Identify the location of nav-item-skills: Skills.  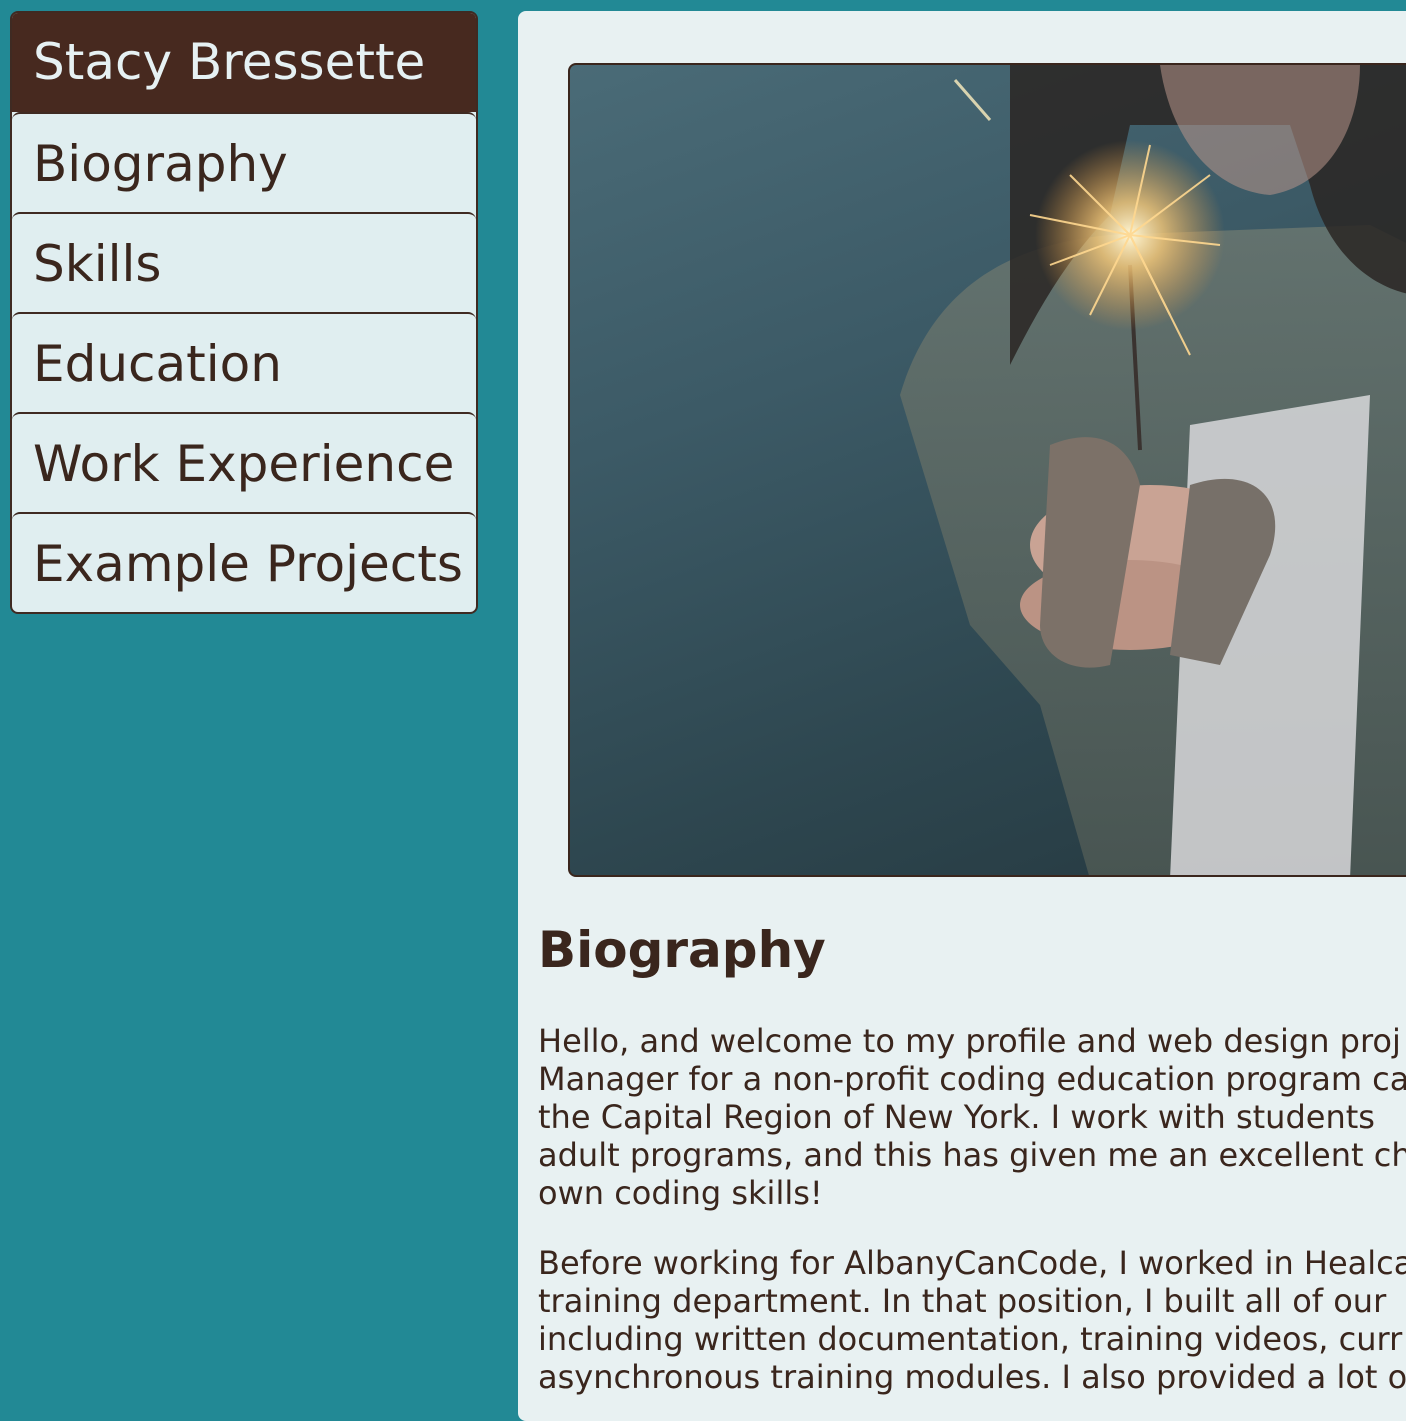
(244, 262).